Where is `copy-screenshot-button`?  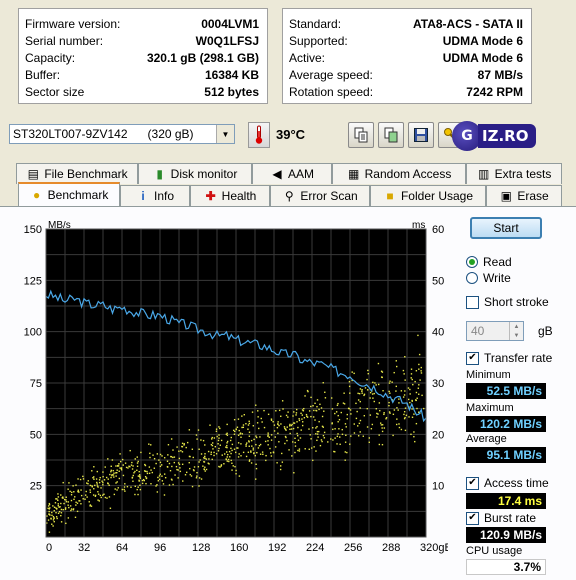
copy-screenshot-button is located at coordinates (391, 135).